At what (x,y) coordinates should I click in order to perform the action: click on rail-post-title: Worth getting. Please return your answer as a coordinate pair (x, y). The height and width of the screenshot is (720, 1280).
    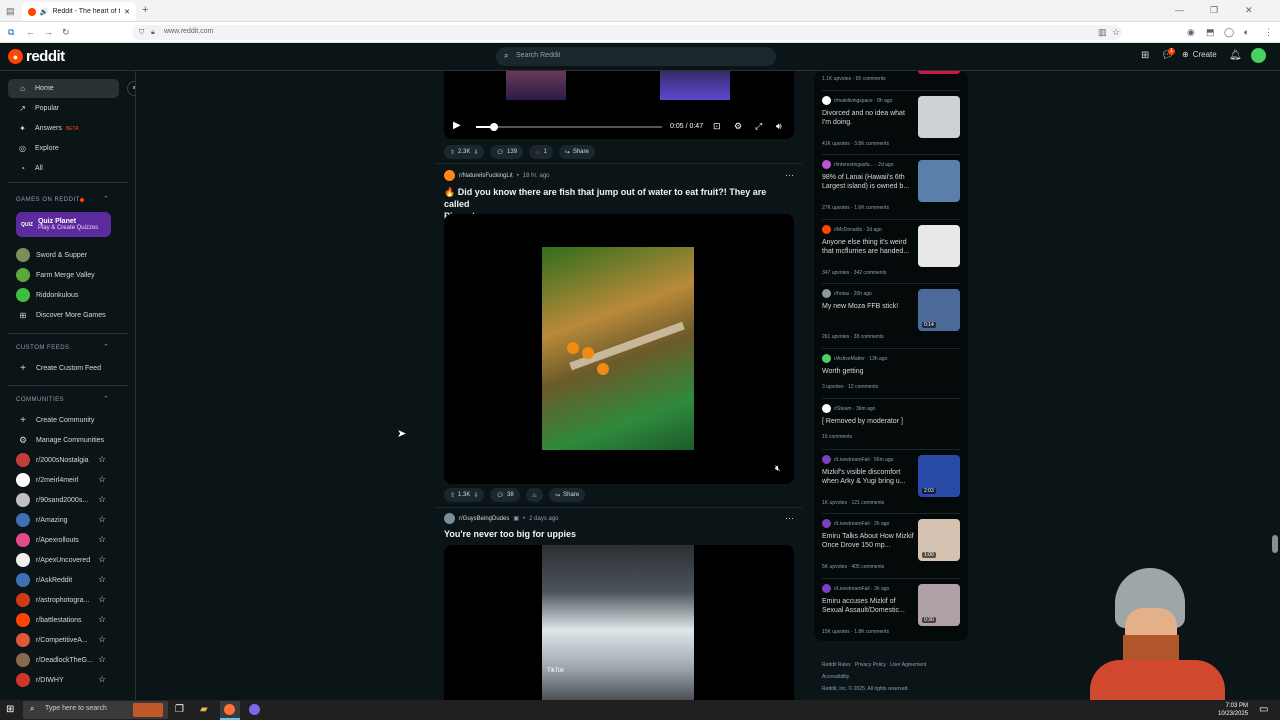
    Looking at the image, I should click on (868, 371).